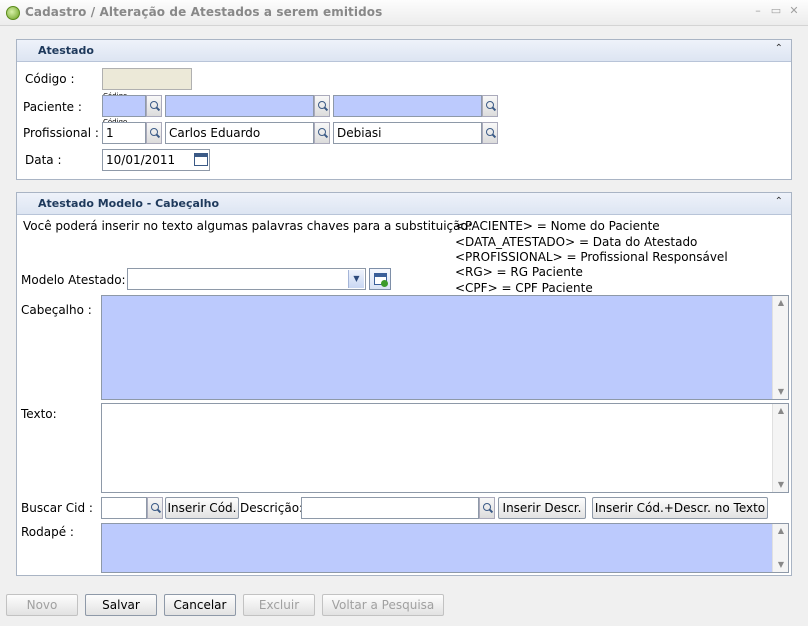  I want to click on profissional-code-input: 1, so click(124, 133).